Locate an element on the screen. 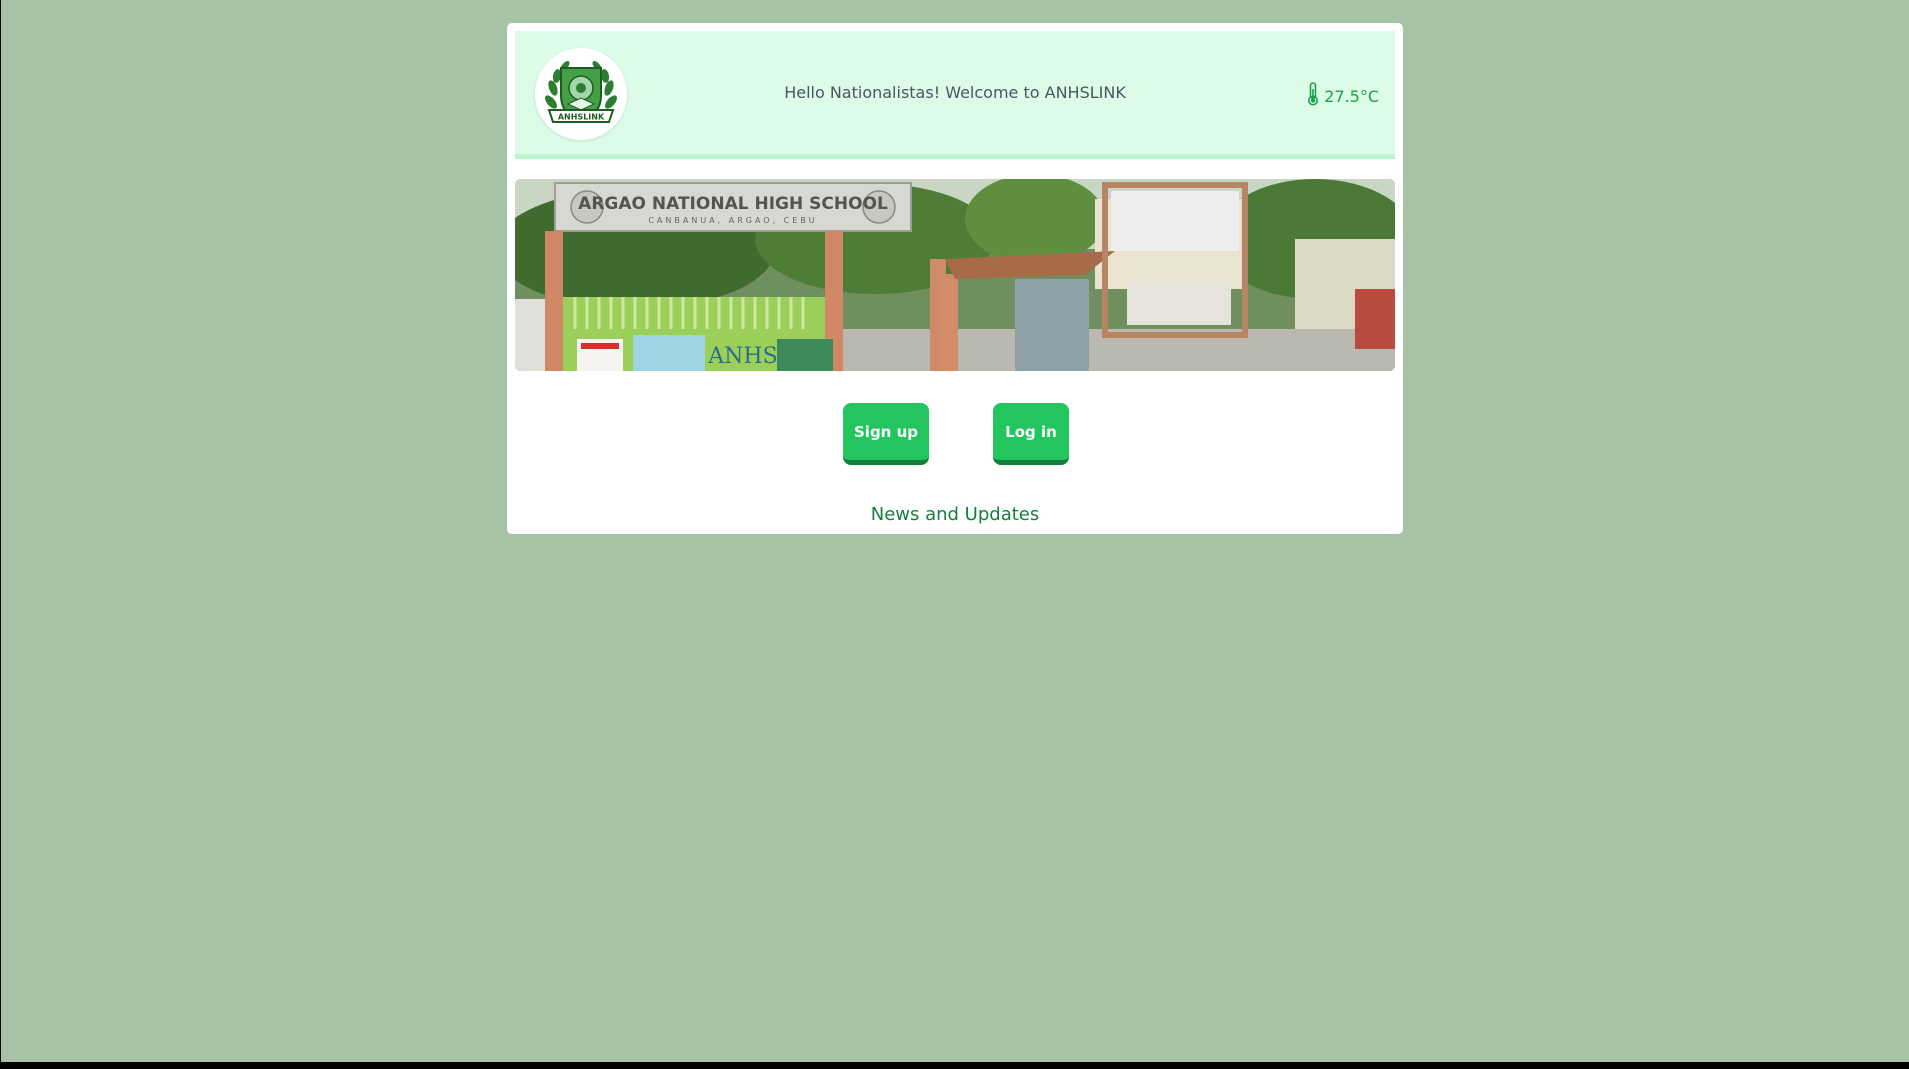  logo-text: ANHSLINK is located at coordinates (581, 117).